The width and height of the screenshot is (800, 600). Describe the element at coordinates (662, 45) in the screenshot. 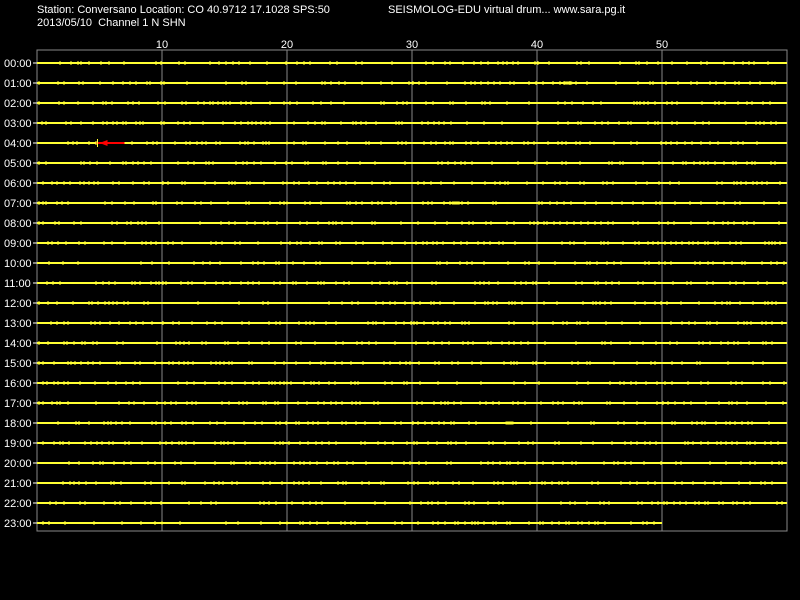

I see `x-tick-label: 50` at that location.